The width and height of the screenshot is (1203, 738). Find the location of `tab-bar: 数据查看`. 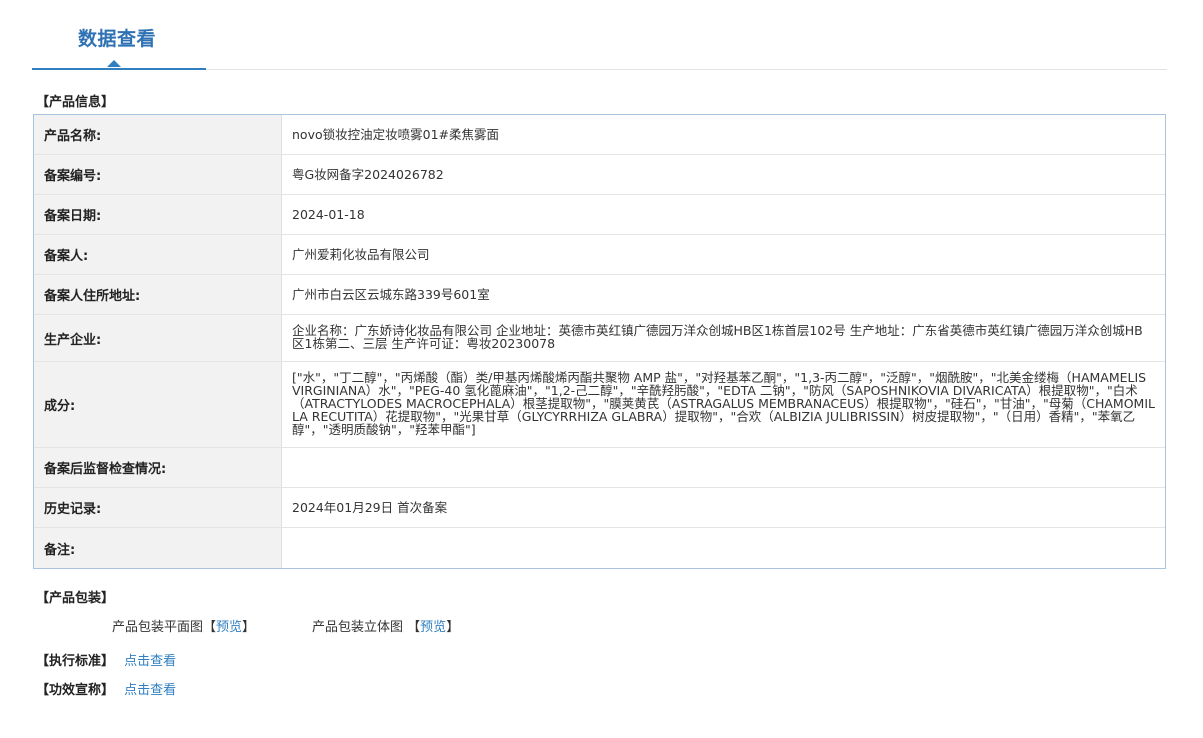

tab-bar: 数据查看 is located at coordinates (599, 35).